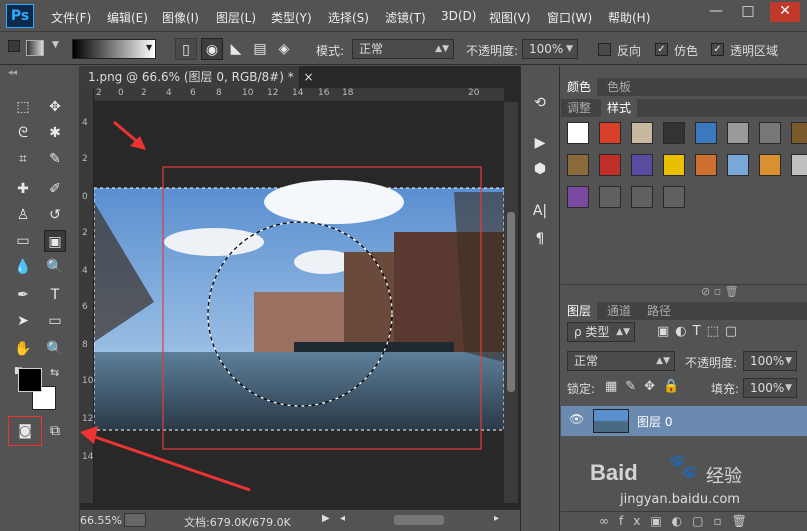 The image size is (807, 531). Describe the element at coordinates (212, 49) in the screenshot. I see `radial-gradient-button: ◉` at that location.